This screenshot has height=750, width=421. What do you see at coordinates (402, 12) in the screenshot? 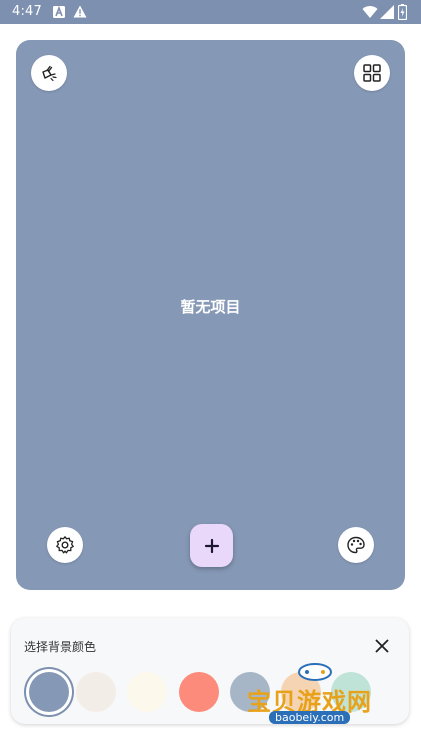
I see `battery-icon` at bounding box center [402, 12].